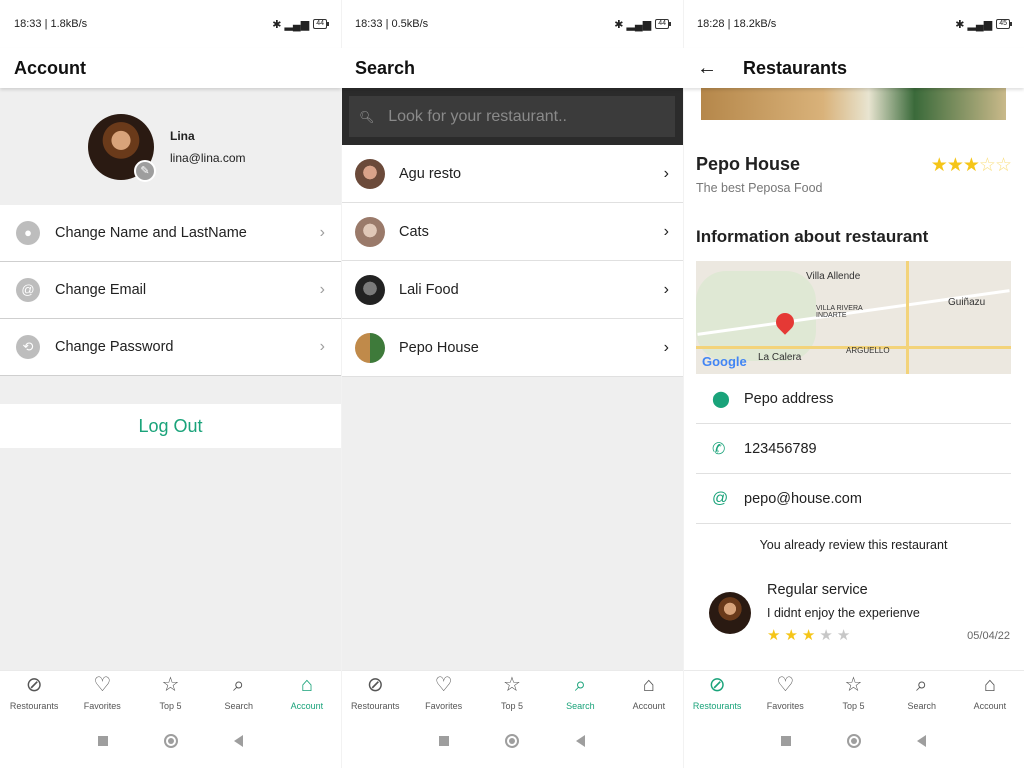 This screenshot has height=768, width=1024. Describe the element at coordinates (114, 347) in the screenshot. I see `change-password-label: Change Password` at that location.